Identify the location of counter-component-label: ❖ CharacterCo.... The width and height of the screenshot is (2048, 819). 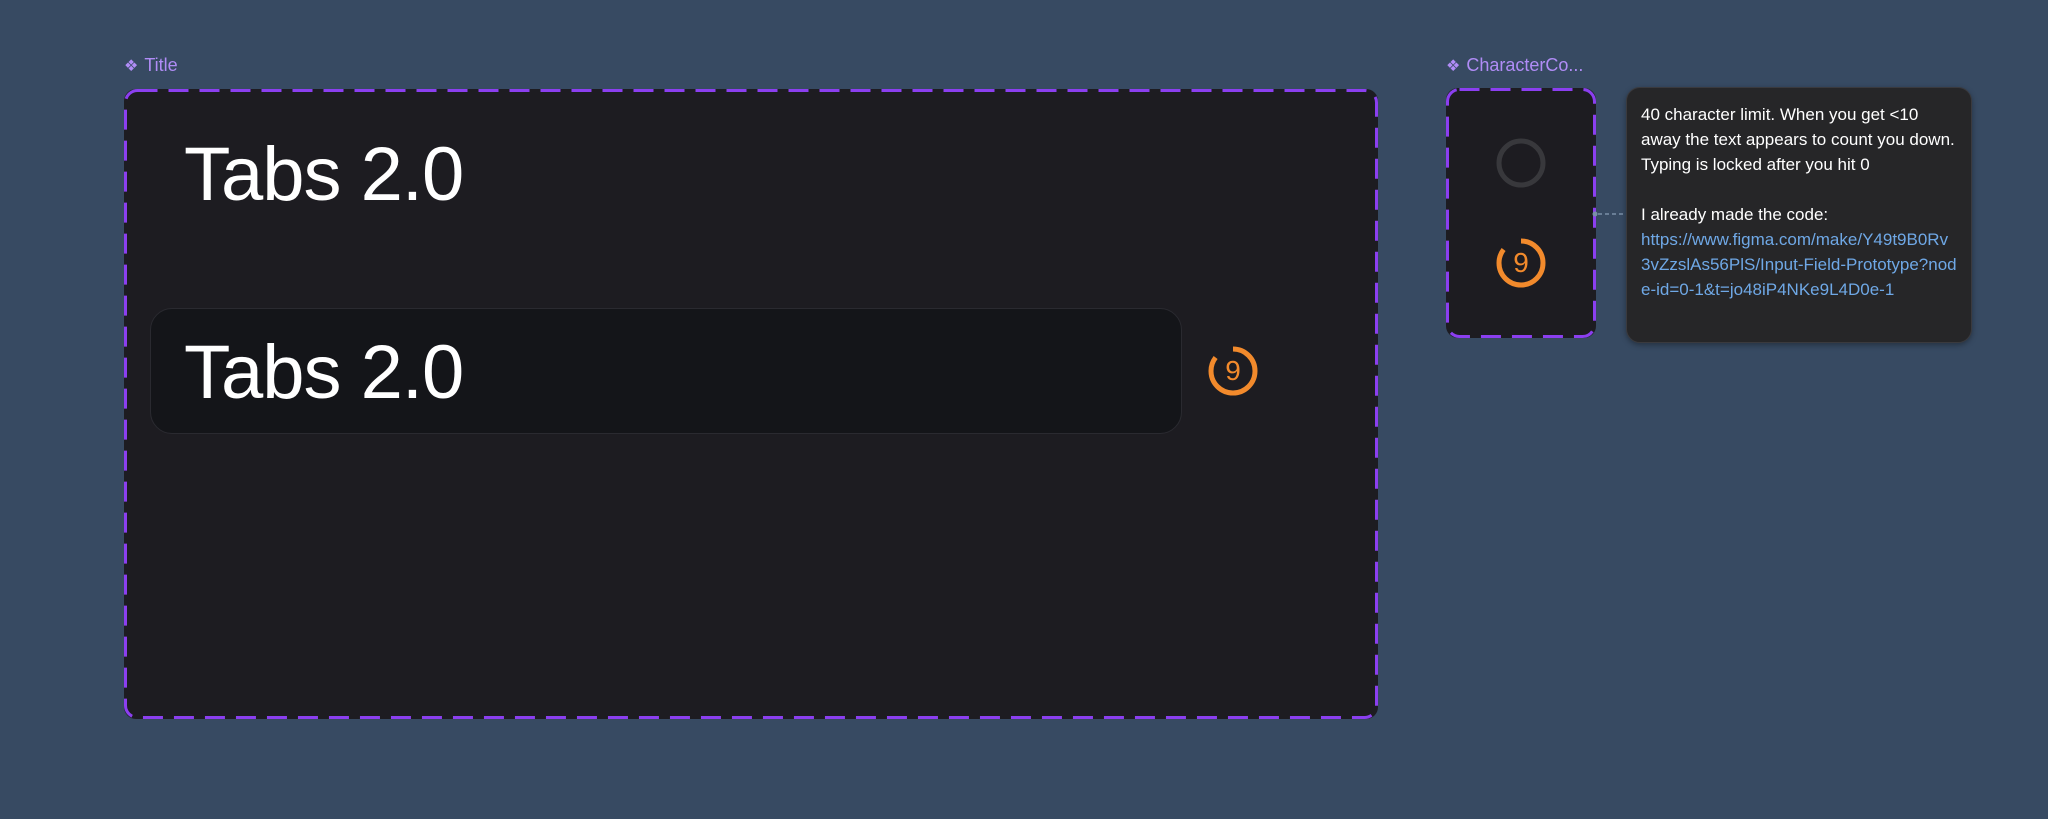
(1514, 65).